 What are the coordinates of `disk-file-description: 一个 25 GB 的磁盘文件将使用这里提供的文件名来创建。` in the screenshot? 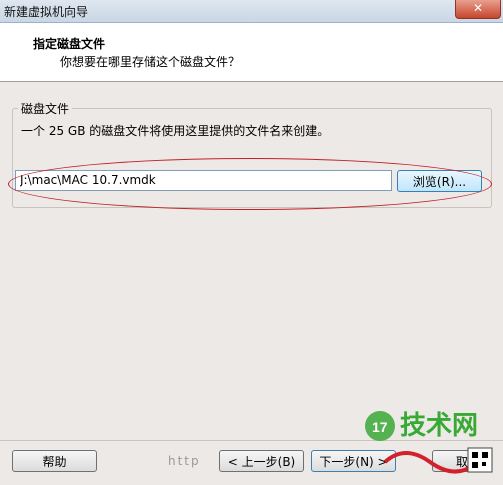 It's located at (175, 131).